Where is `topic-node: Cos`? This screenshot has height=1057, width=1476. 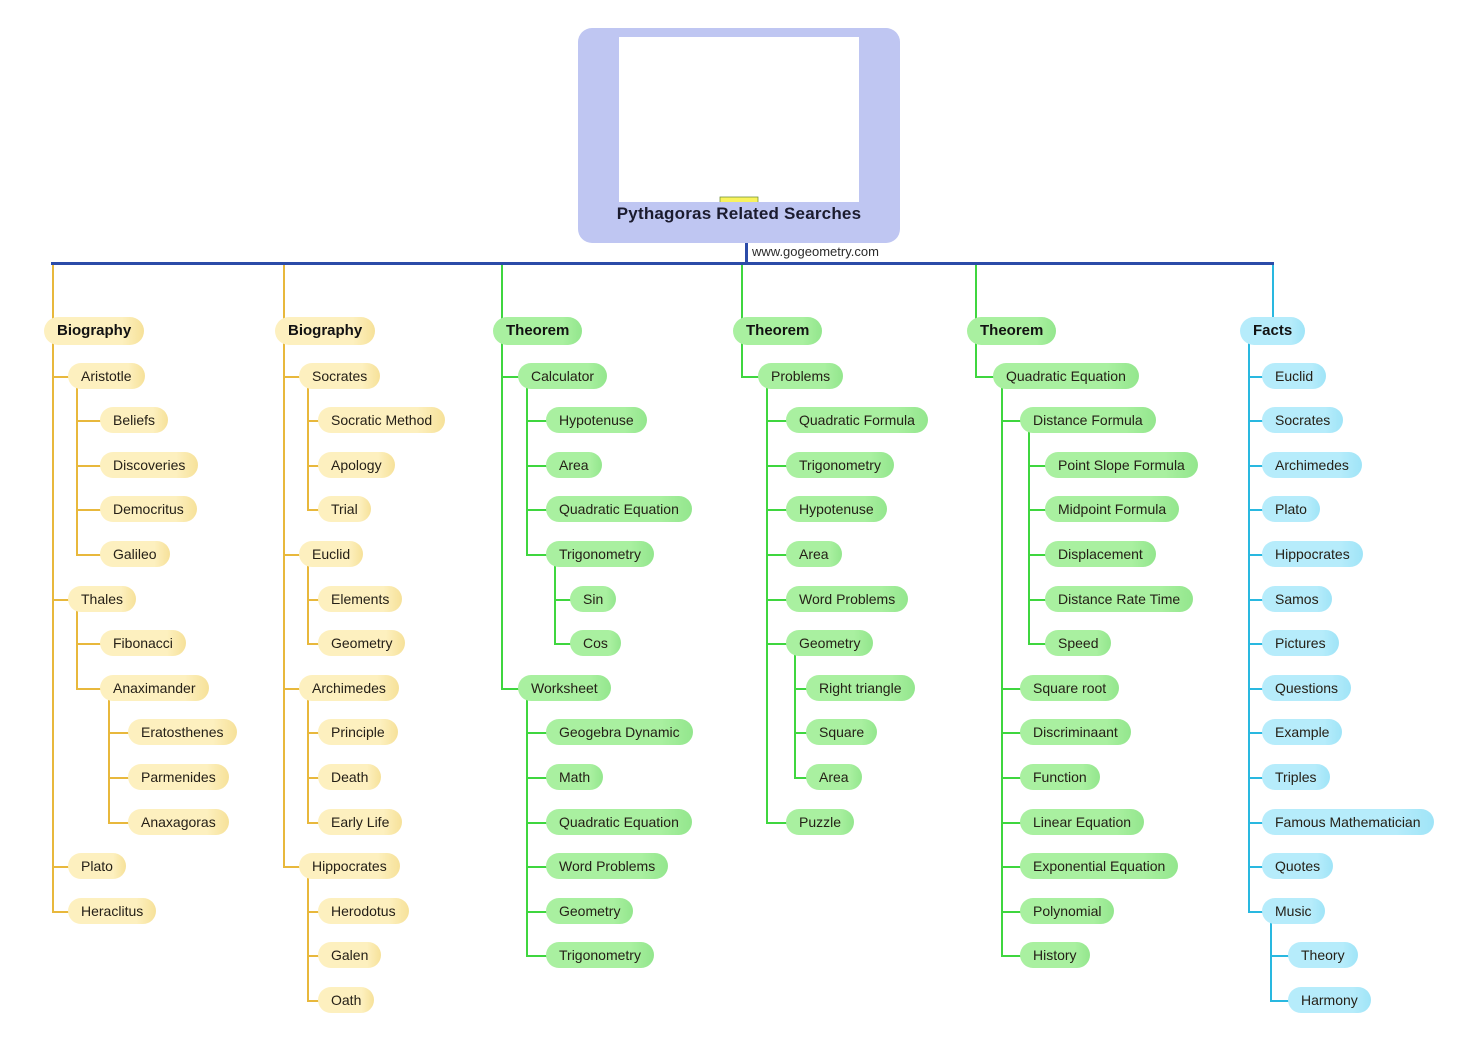 topic-node: Cos is located at coordinates (595, 643).